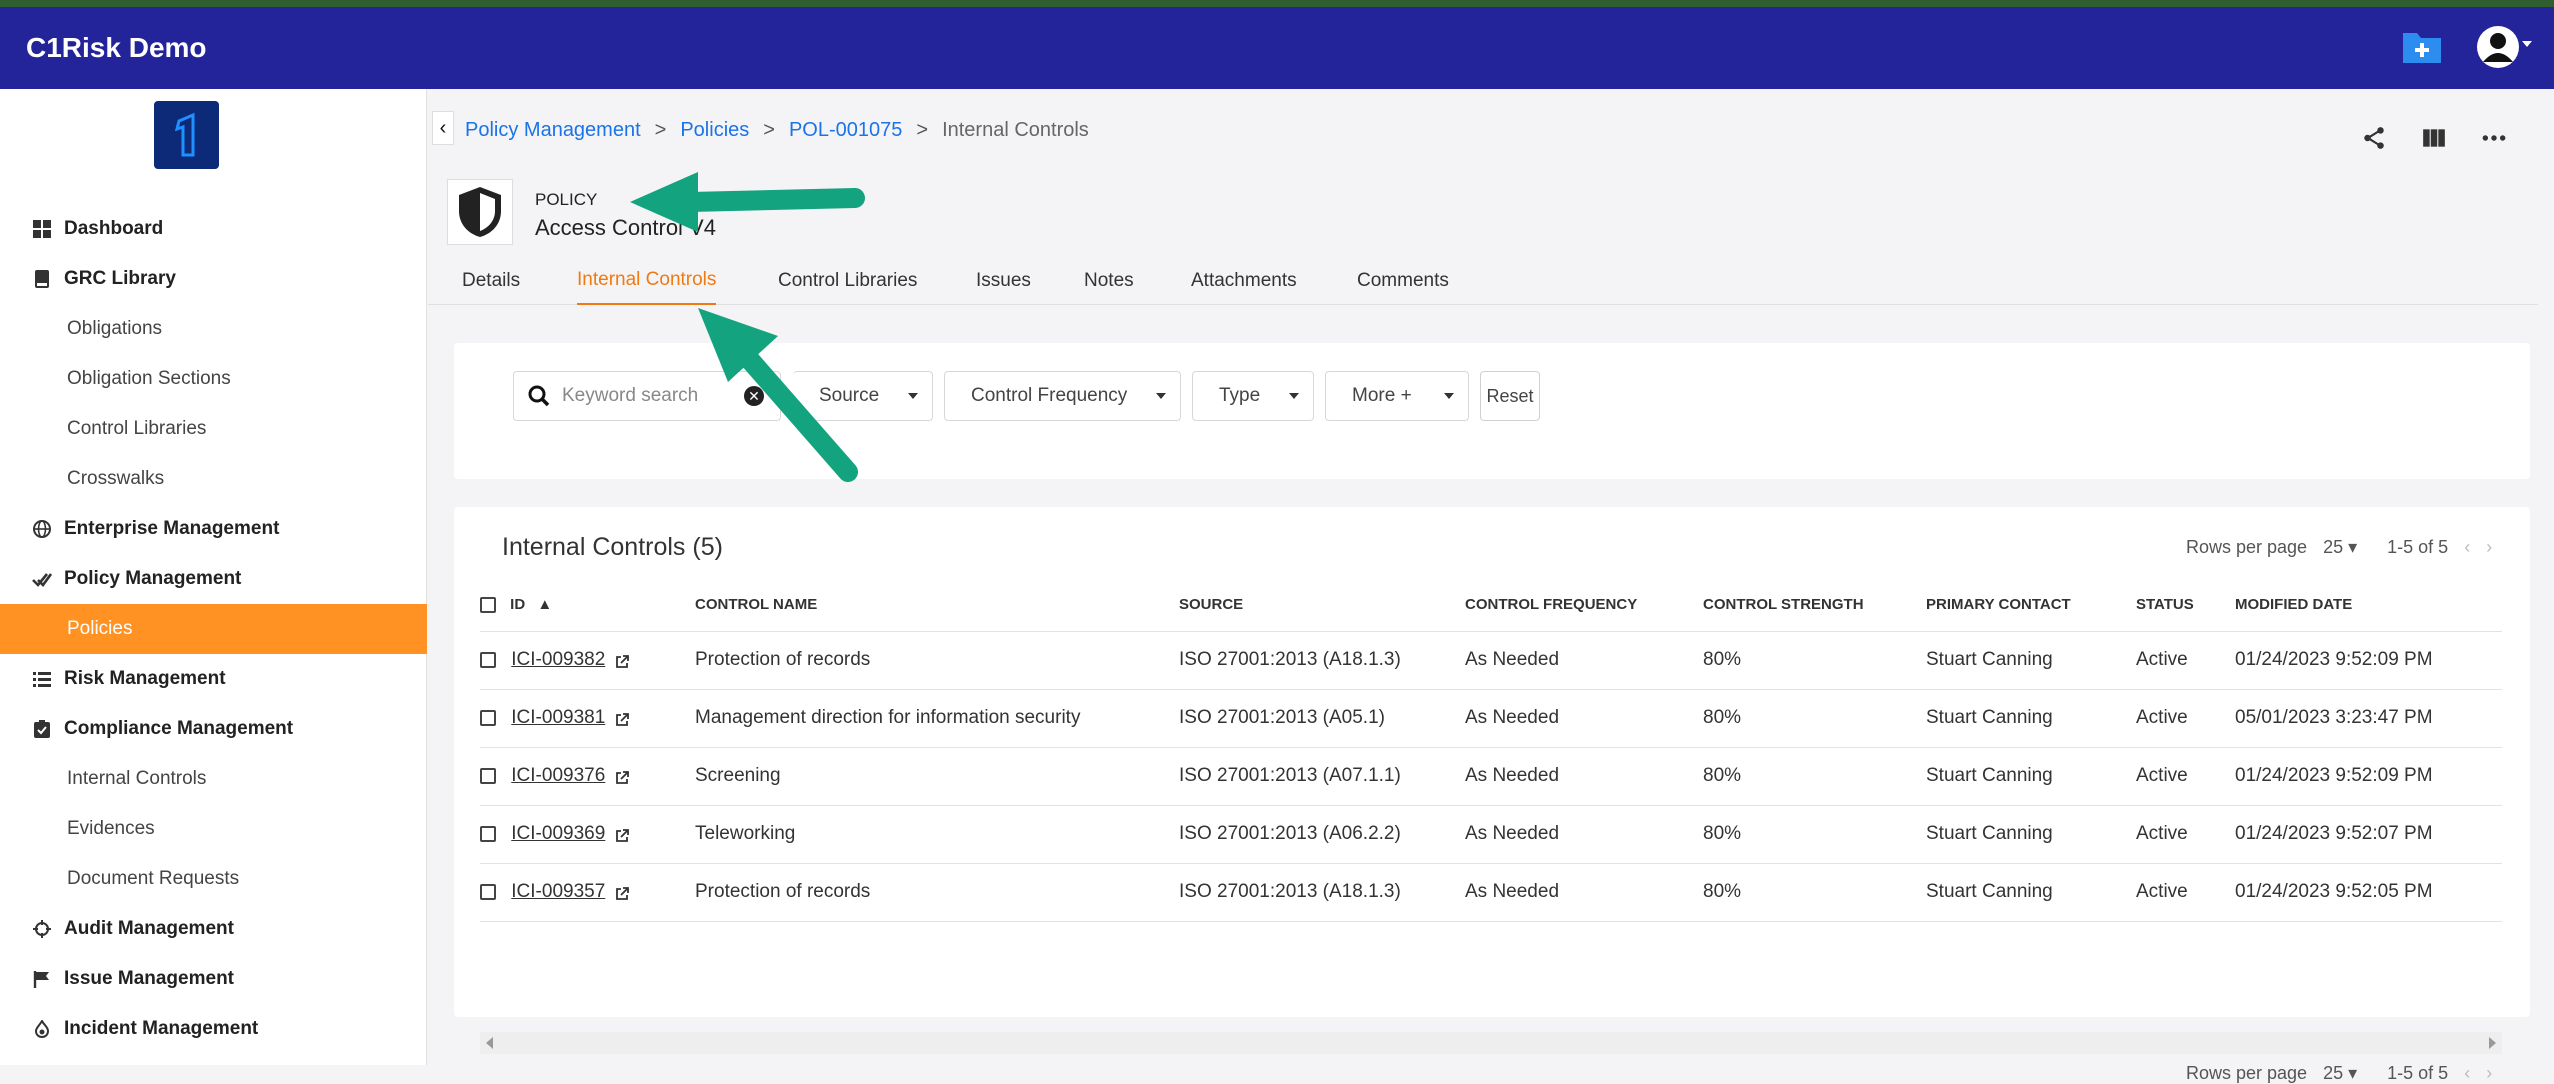 This screenshot has height=1084, width=2554. I want to click on cell-control-frequency: As Needed, so click(1584, 660).